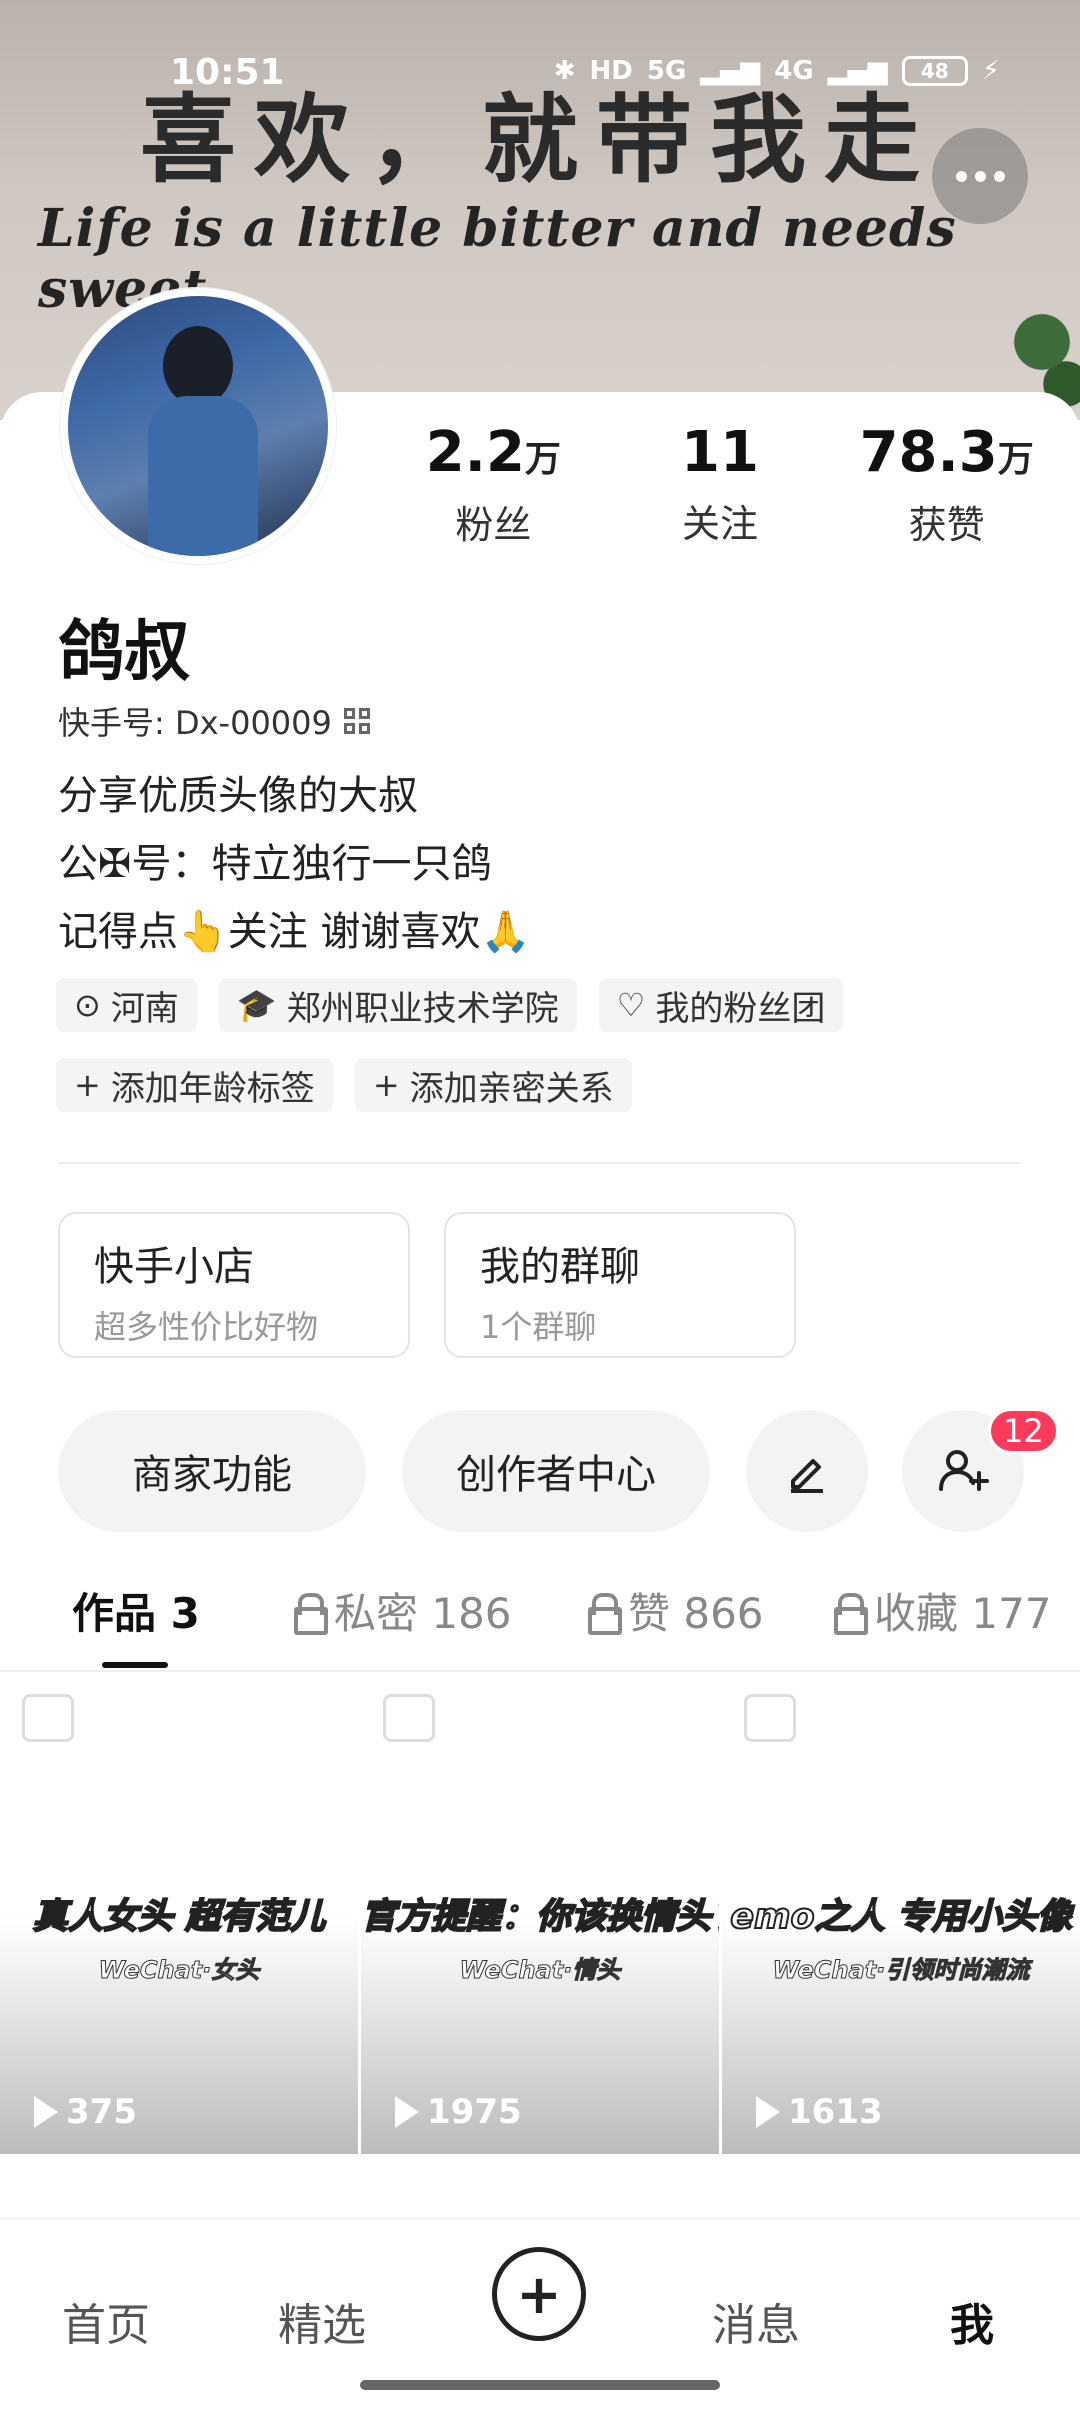 The image size is (1080, 2412). I want to click on edit-profile-button, so click(807, 1471).